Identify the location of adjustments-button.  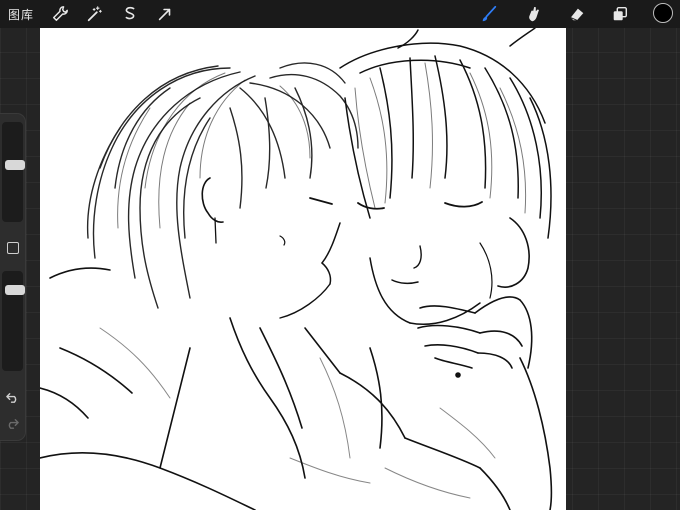
(95, 14).